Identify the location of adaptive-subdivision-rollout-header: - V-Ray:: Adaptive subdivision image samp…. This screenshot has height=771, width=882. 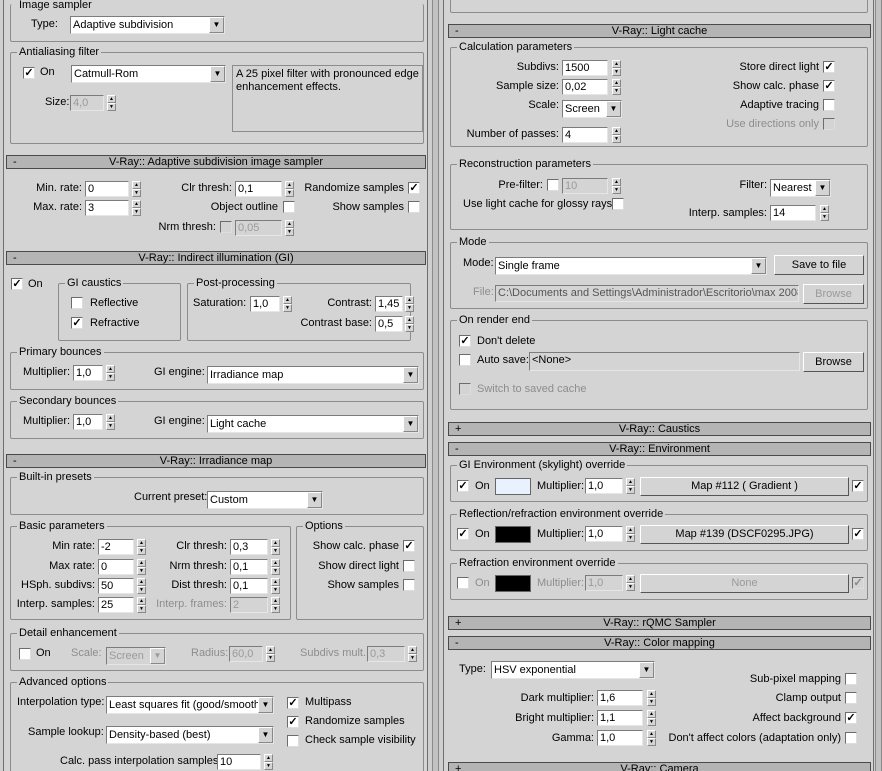
(216, 162).